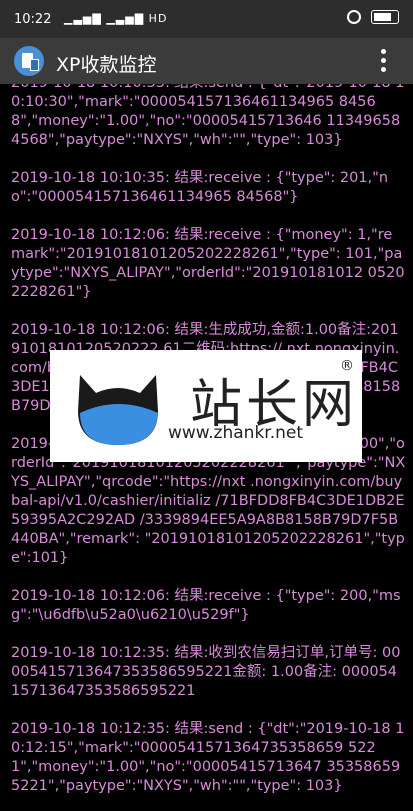  What do you see at coordinates (118, 410) in the screenshot?
I see `cat-logo-icon` at bounding box center [118, 410].